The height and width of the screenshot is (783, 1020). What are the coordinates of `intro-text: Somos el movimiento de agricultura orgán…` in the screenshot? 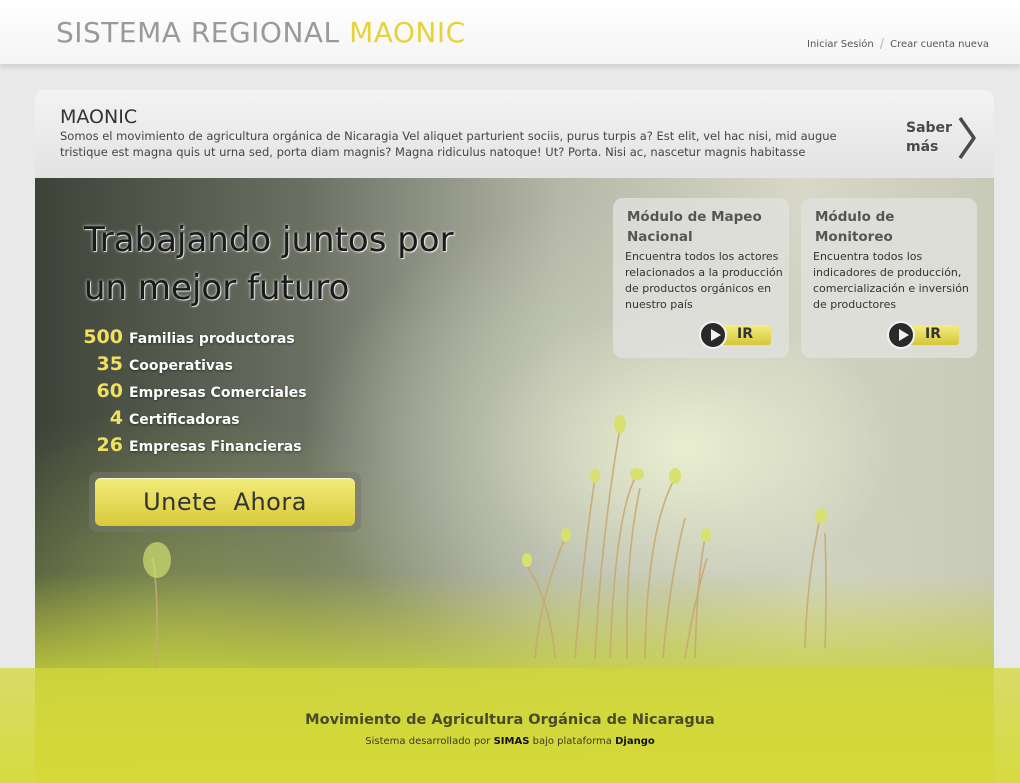 It's located at (448, 144).